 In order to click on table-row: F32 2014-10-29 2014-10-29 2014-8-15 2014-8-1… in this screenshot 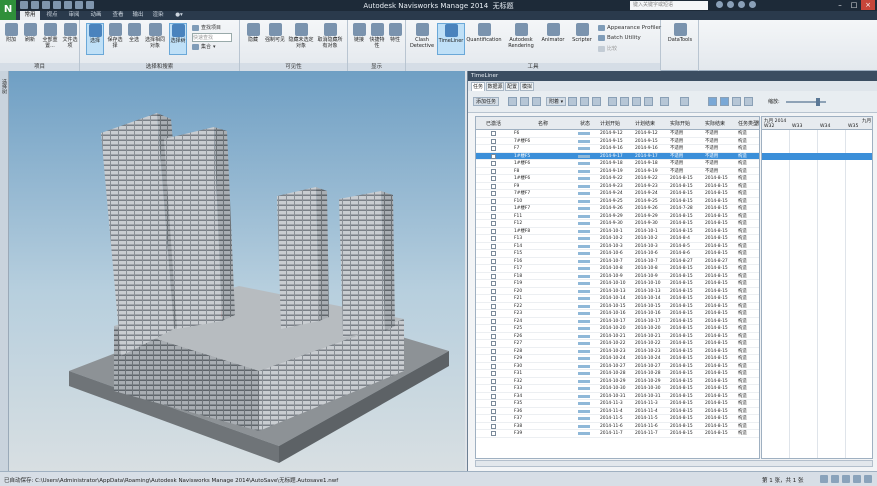, I will do `click(617, 381)`.